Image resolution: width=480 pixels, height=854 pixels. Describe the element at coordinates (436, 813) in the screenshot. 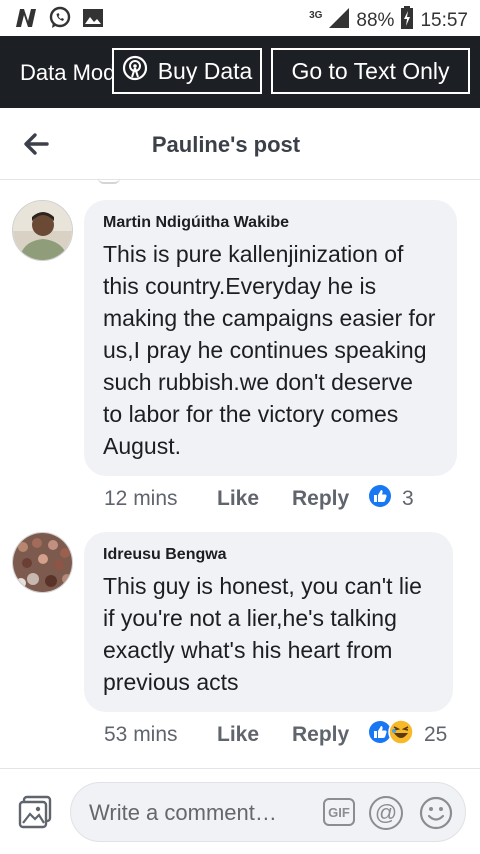

I see `emoji-icon` at that location.